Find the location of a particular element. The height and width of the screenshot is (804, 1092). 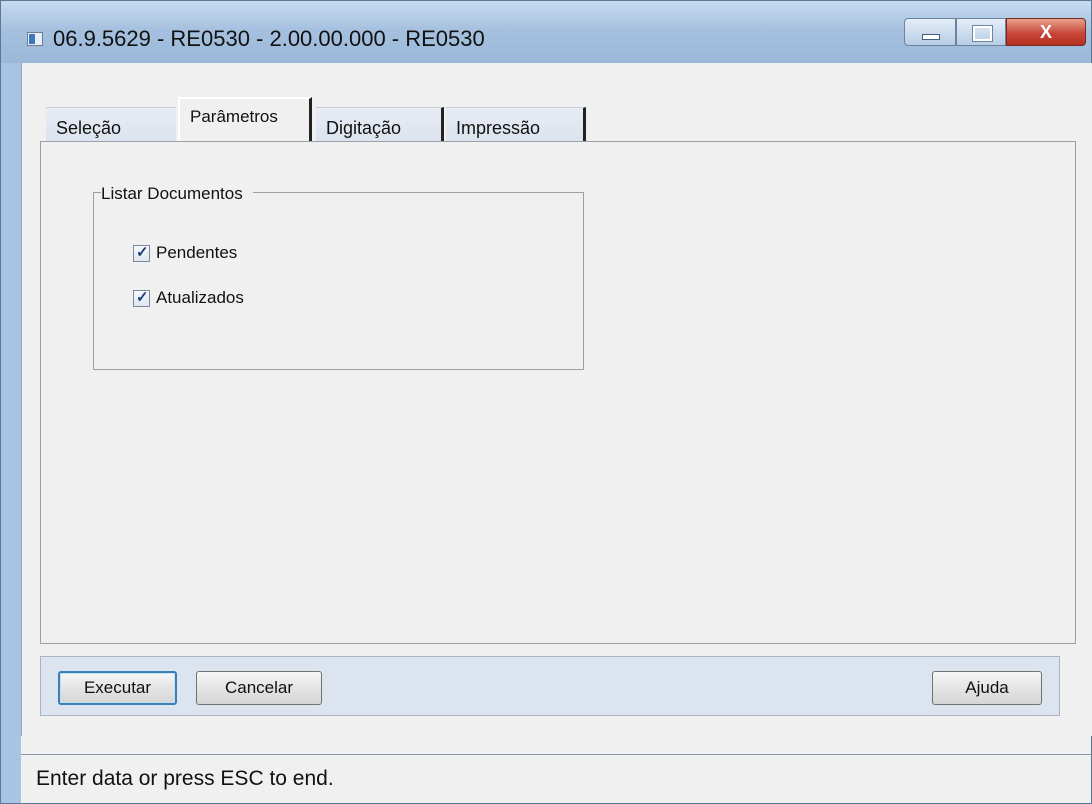

tab-selecao: Seleção is located at coordinates (111, 124).